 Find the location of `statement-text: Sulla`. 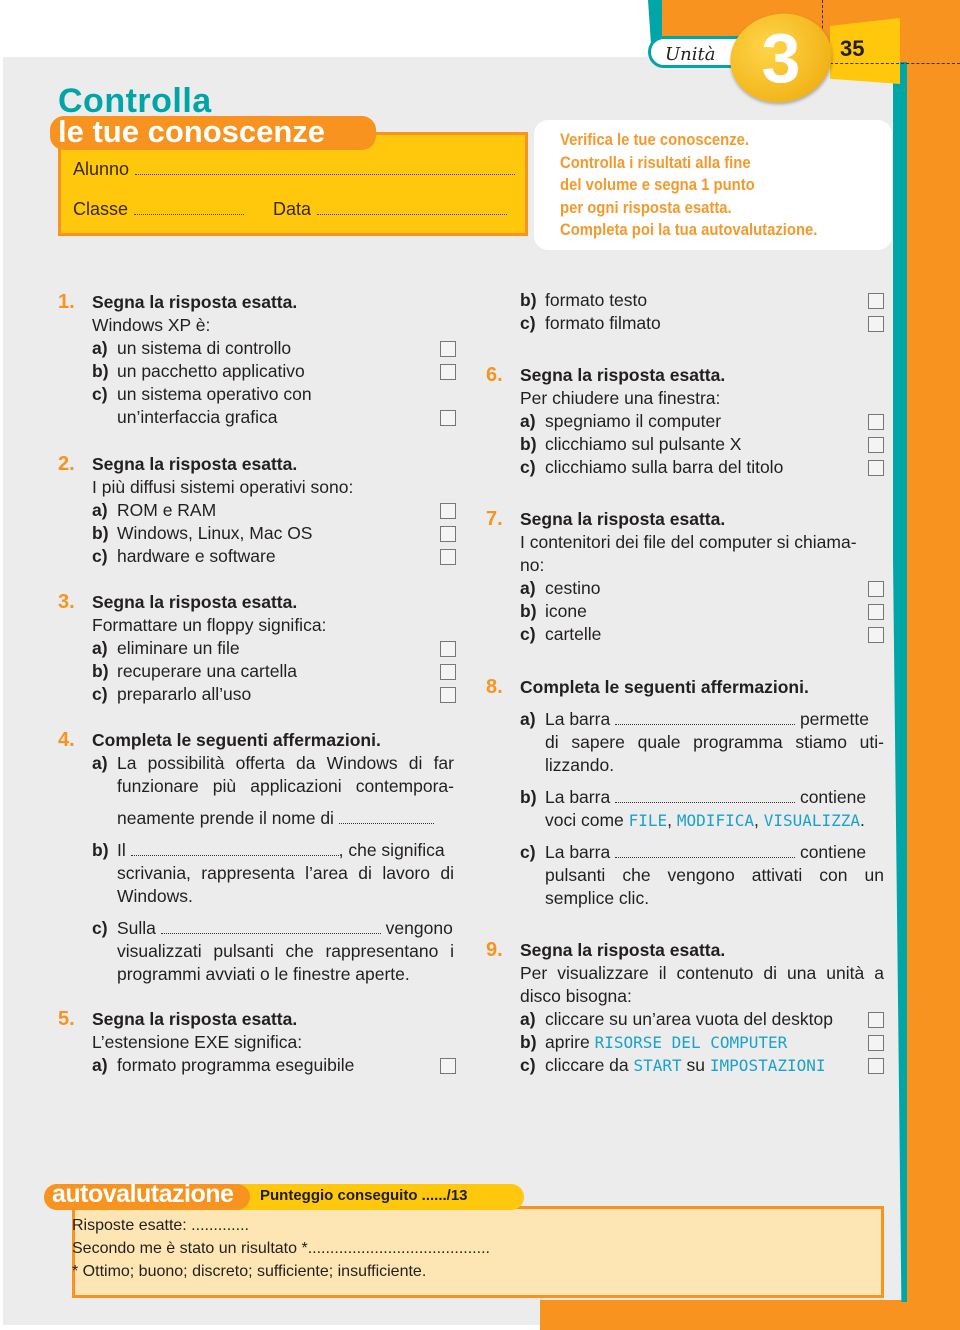

statement-text: Sulla is located at coordinates (136, 928).